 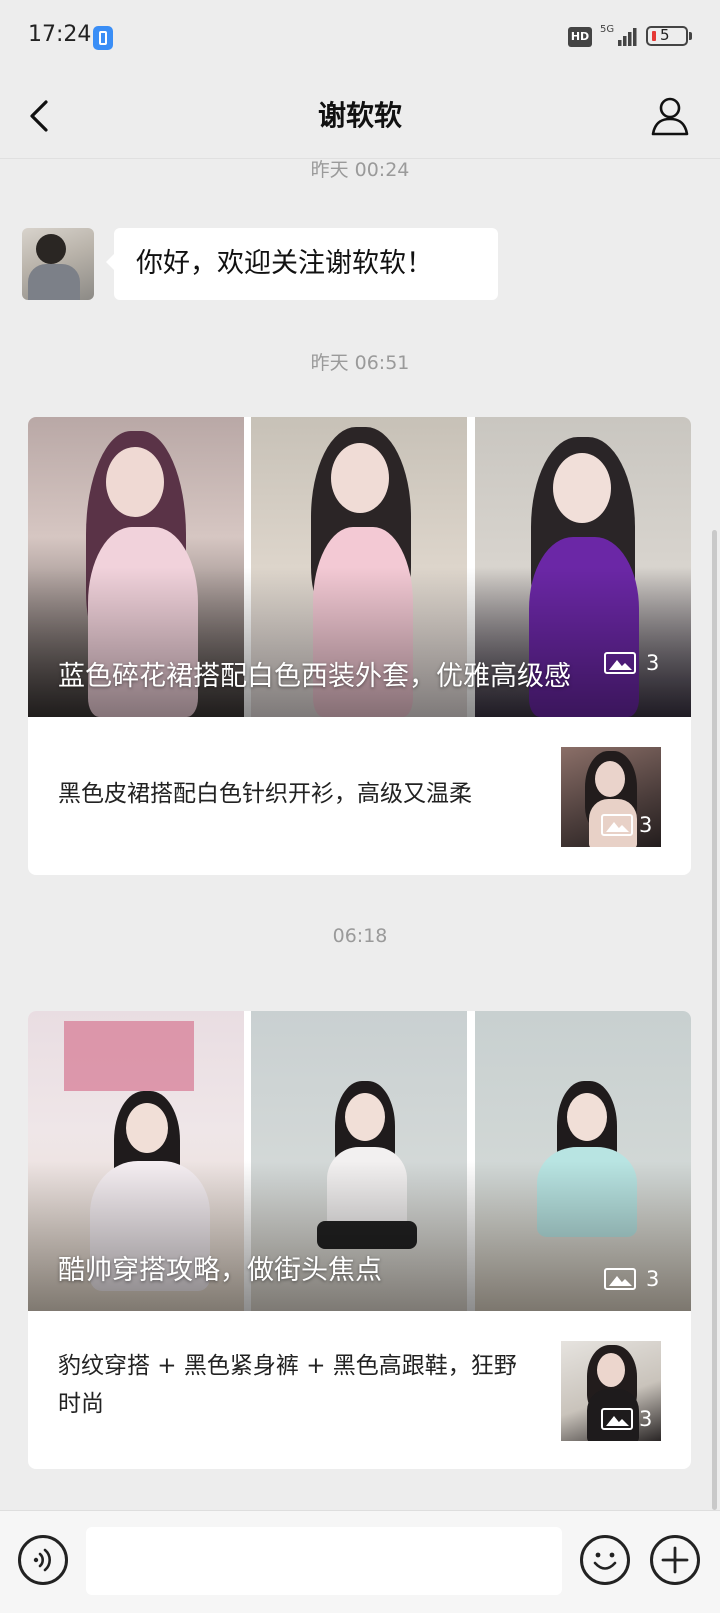 What do you see at coordinates (360, 363) in the screenshot?
I see `message-timestamp: 昨天 06:51` at bounding box center [360, 363].